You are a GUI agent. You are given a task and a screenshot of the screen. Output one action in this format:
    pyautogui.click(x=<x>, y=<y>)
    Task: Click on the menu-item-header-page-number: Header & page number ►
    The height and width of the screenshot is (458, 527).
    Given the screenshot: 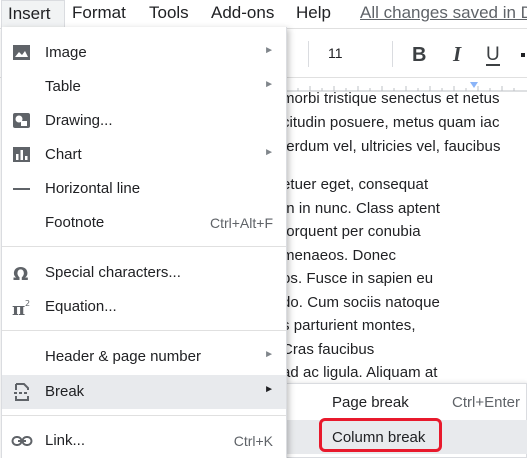 What is the action you would take?
    pyautogui.click(x=144, y=357)
    